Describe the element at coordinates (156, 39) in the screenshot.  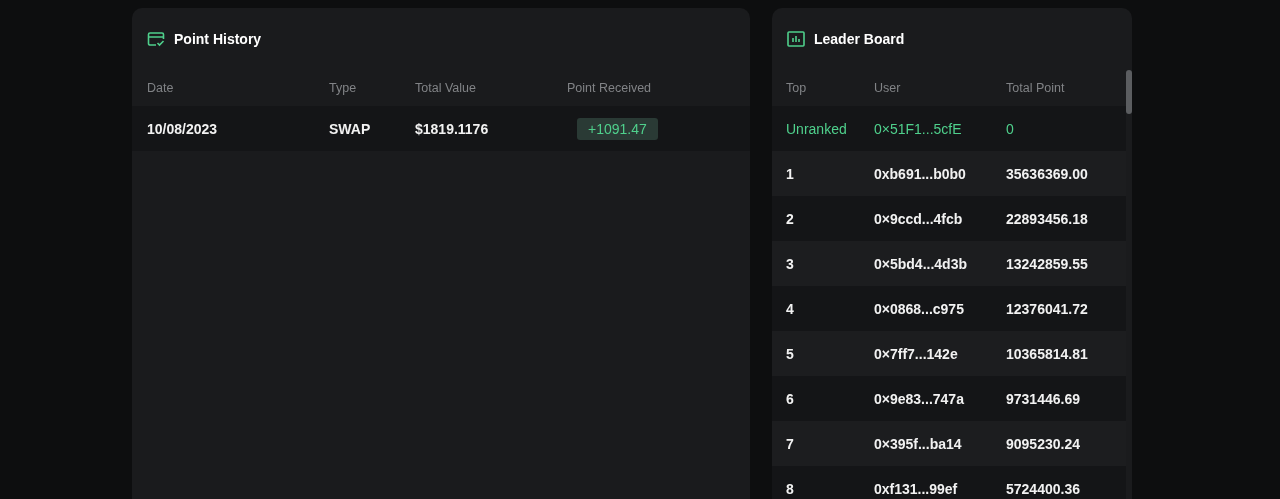
I see `card-check-icon` at that location.